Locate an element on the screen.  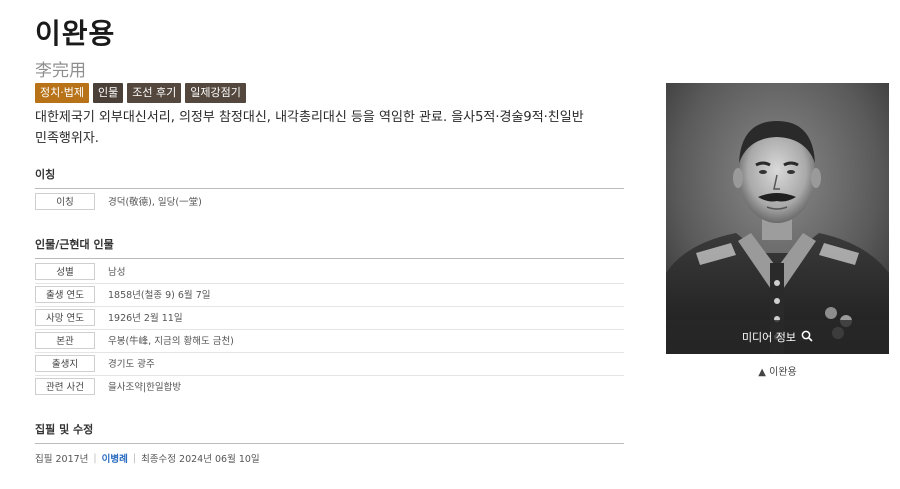
info-row-value: 남성 is located at coordinates (117, 272).